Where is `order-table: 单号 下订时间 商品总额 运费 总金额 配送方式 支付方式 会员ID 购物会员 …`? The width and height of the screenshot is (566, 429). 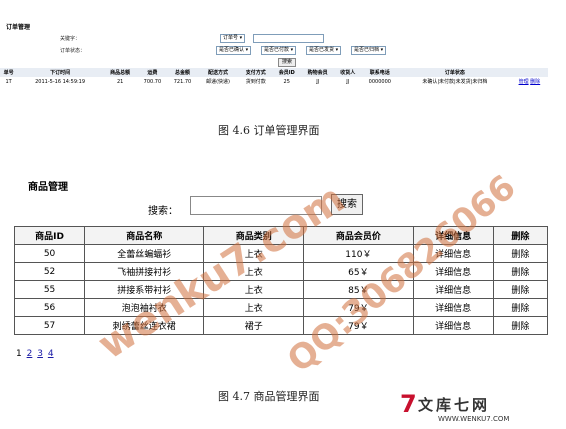
order-table: 单号 下订时间 商品总额 运费 总金额 配送方式 支付方式 会员ID 购物会员 … is located at coordinates (274, 77).